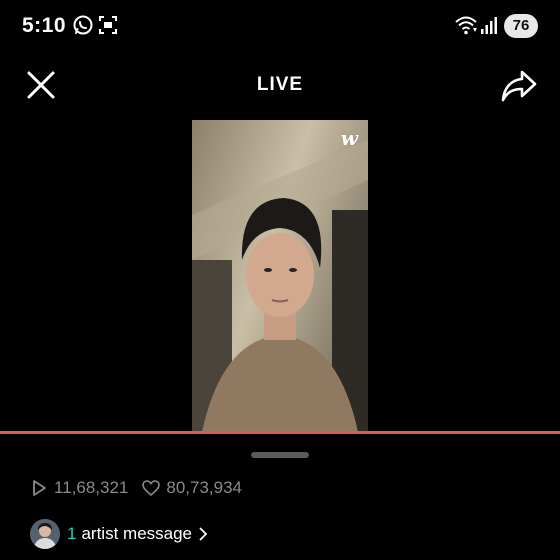  What do you see at coordinates (45, 534) in the screenshot?
I see `avatar` at bounding box center [45, 534].